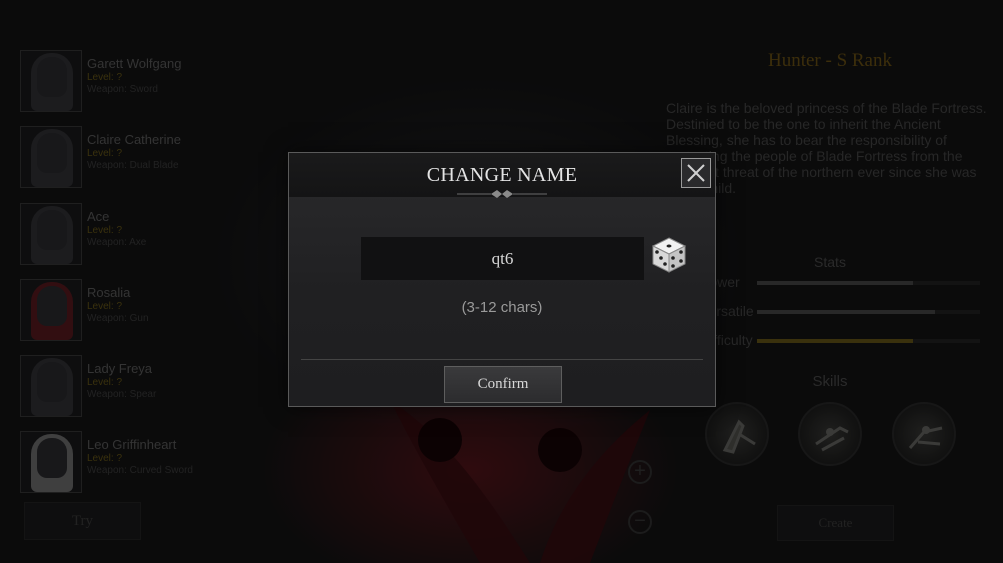 Image resolution: width=1003 pixels, height=563 pixels. What do you see at coordinates (135, 236) in the screenshot?
I see `roster-item: Ace Level: ? Weapon: Axe` at bounding box center [135, 236].